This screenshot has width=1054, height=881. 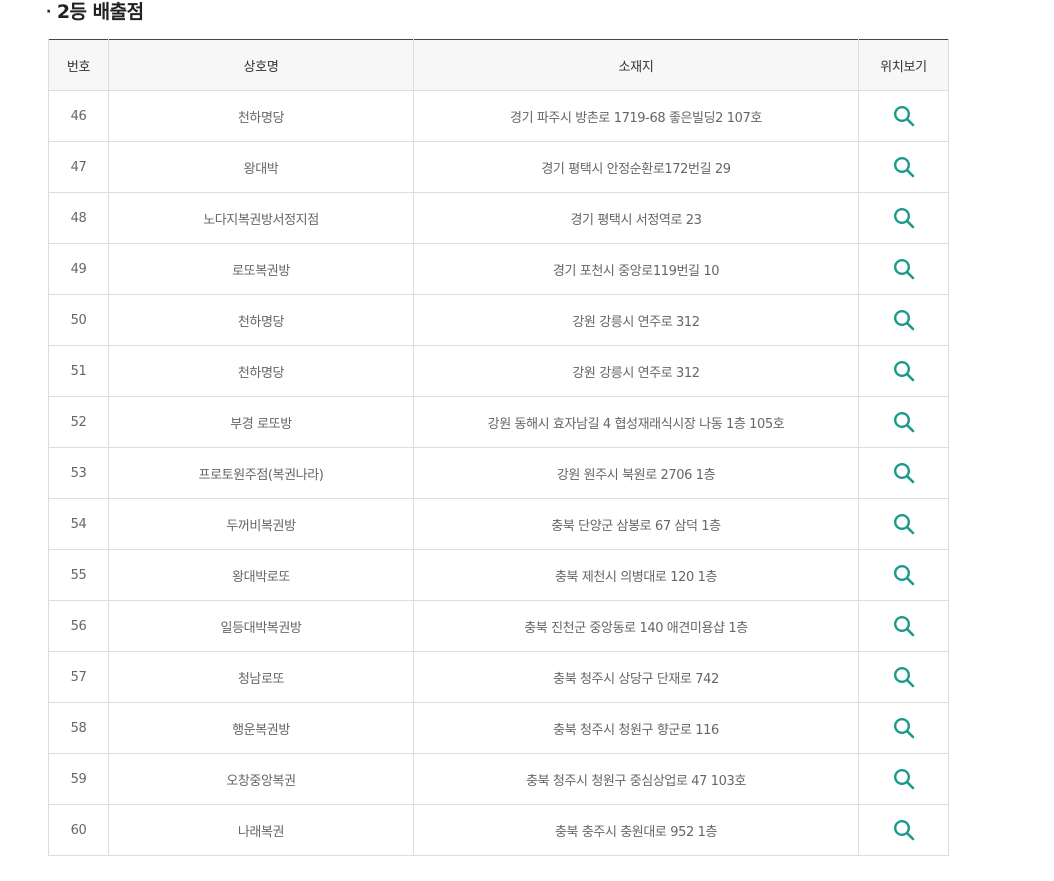 I want to click on row-shop-name: 나래복권, so click(x=261, y=830).